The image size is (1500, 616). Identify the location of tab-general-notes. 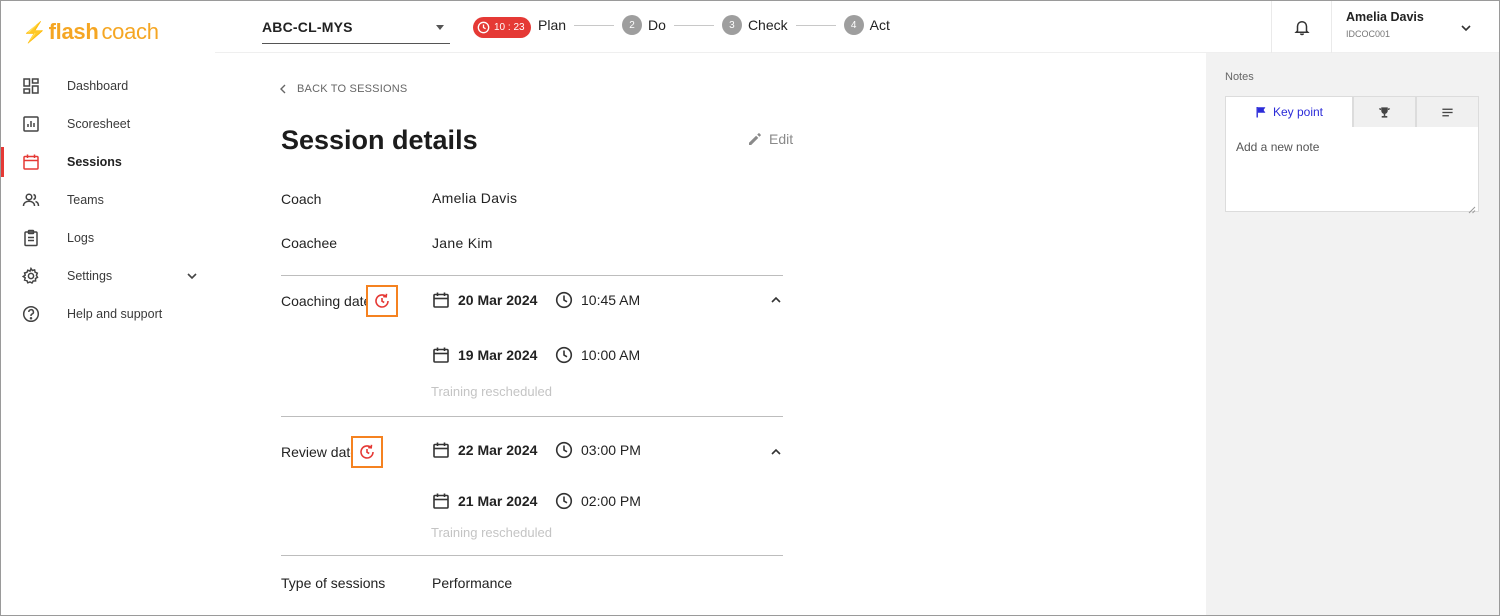
(1447, 112).